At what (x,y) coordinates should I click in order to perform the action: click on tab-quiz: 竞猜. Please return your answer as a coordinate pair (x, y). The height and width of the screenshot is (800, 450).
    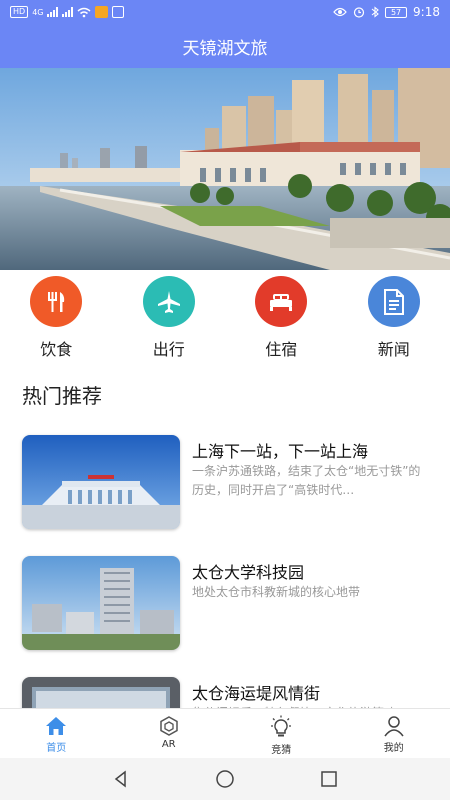
    Looking at the image, I should click on (281, 733).